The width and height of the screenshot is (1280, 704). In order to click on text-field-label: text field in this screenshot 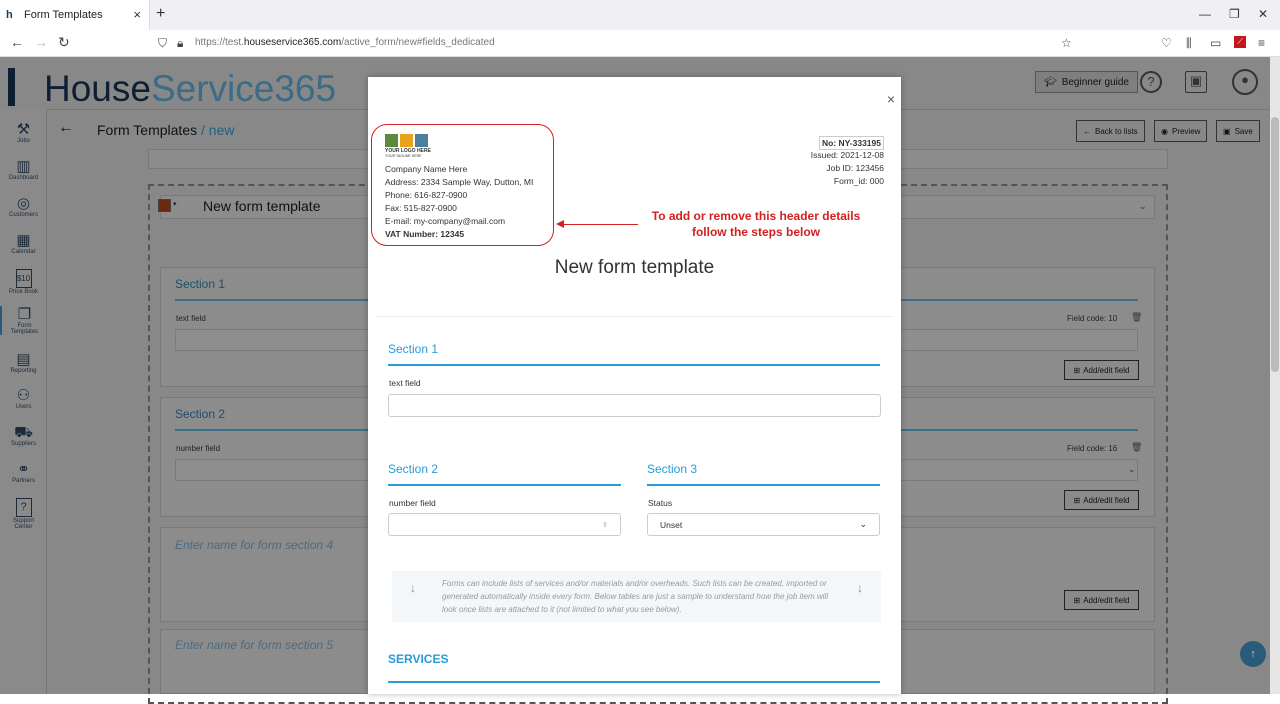, I will do `click(405, 383)`.